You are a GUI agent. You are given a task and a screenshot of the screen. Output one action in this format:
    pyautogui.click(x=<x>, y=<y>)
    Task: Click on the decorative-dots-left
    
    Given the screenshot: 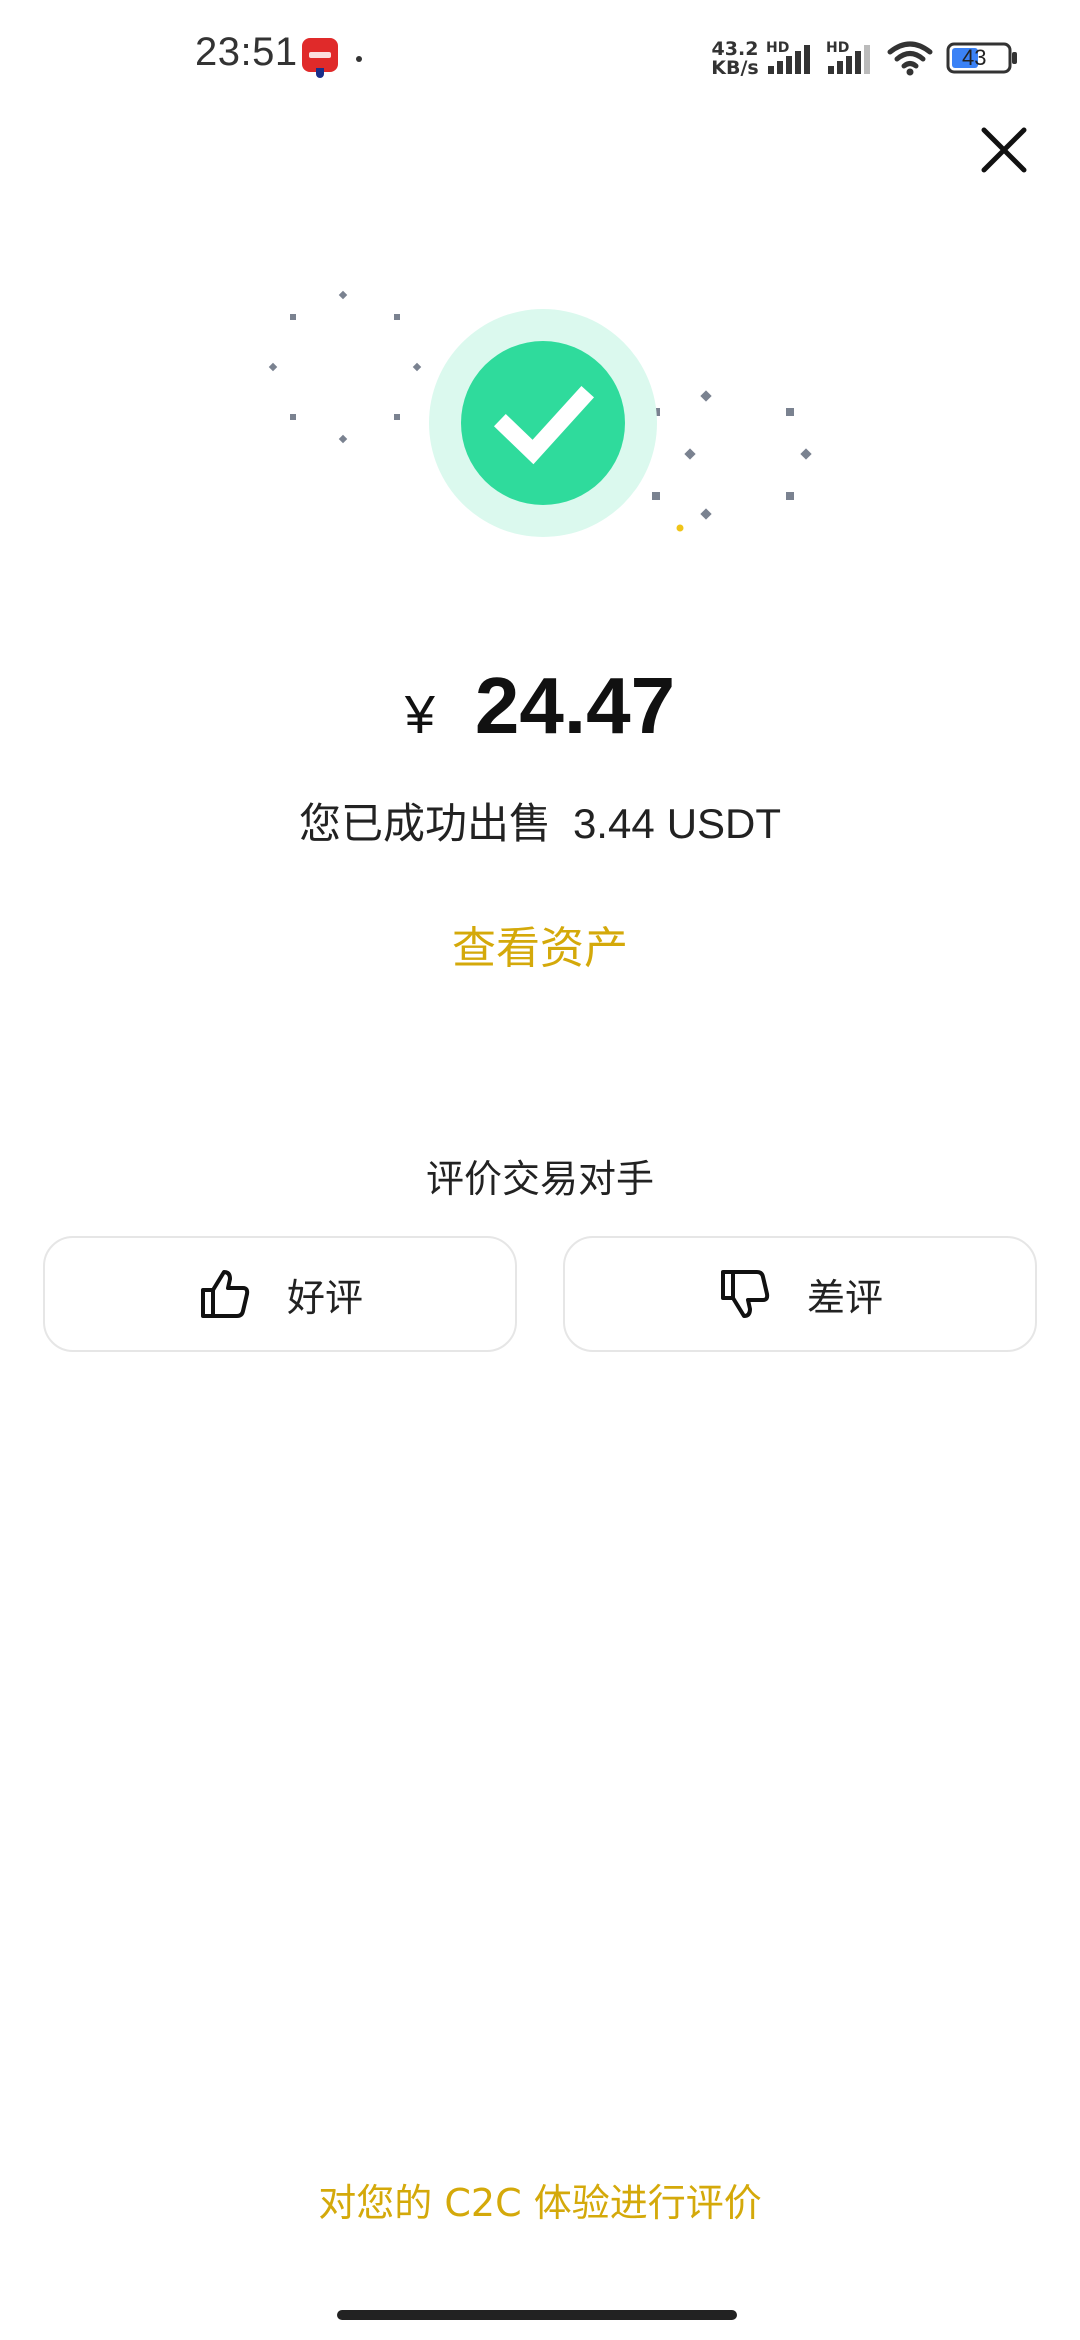 What is the action you would take?
    pyautogui.click(x=345, y=367)
    